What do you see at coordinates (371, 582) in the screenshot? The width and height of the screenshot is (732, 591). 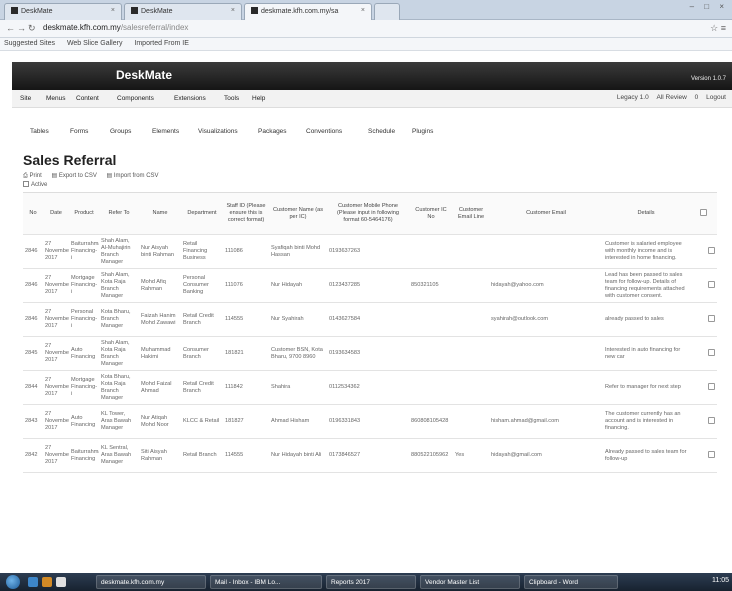 I see `taskbar-item-reports: Reports 2017` at bounding box center [371, 582].